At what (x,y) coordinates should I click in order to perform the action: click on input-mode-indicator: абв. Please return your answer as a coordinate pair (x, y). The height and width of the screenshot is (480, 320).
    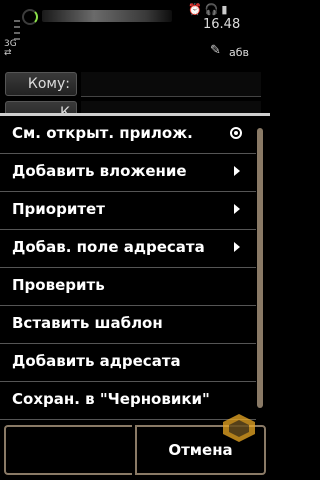
    Looking at the image, I should click on (239, 52).